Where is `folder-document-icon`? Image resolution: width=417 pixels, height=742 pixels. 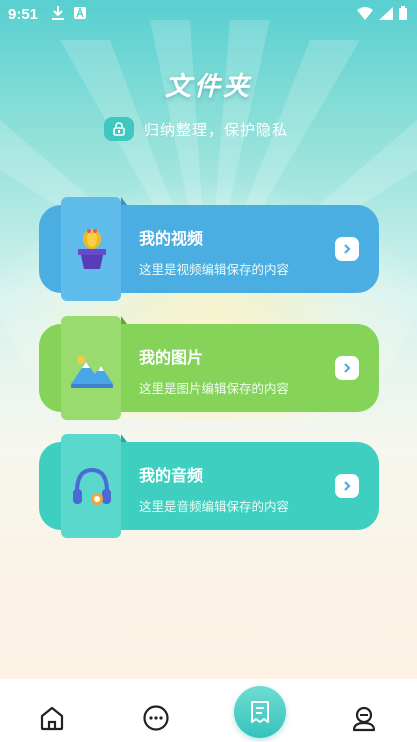
folder-document-icon is located at coordinates (260, 712).